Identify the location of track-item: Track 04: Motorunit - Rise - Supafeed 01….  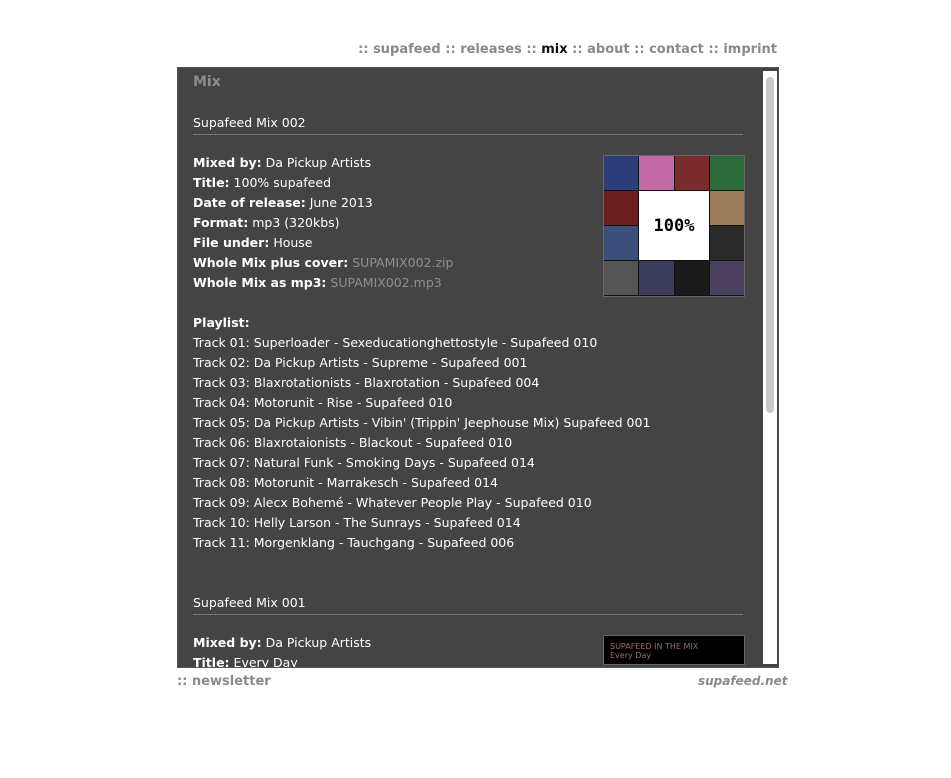
(323, 402).